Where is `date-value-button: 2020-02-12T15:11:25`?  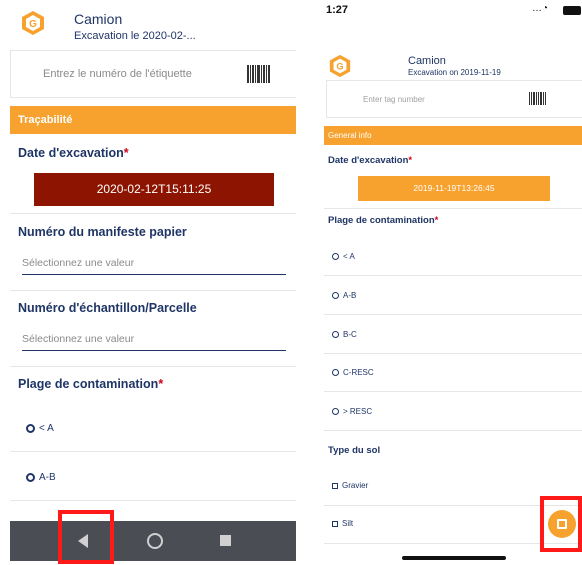
date-value-button: 2020-02-12T15:11:25 is located at coordinates (154, 189).